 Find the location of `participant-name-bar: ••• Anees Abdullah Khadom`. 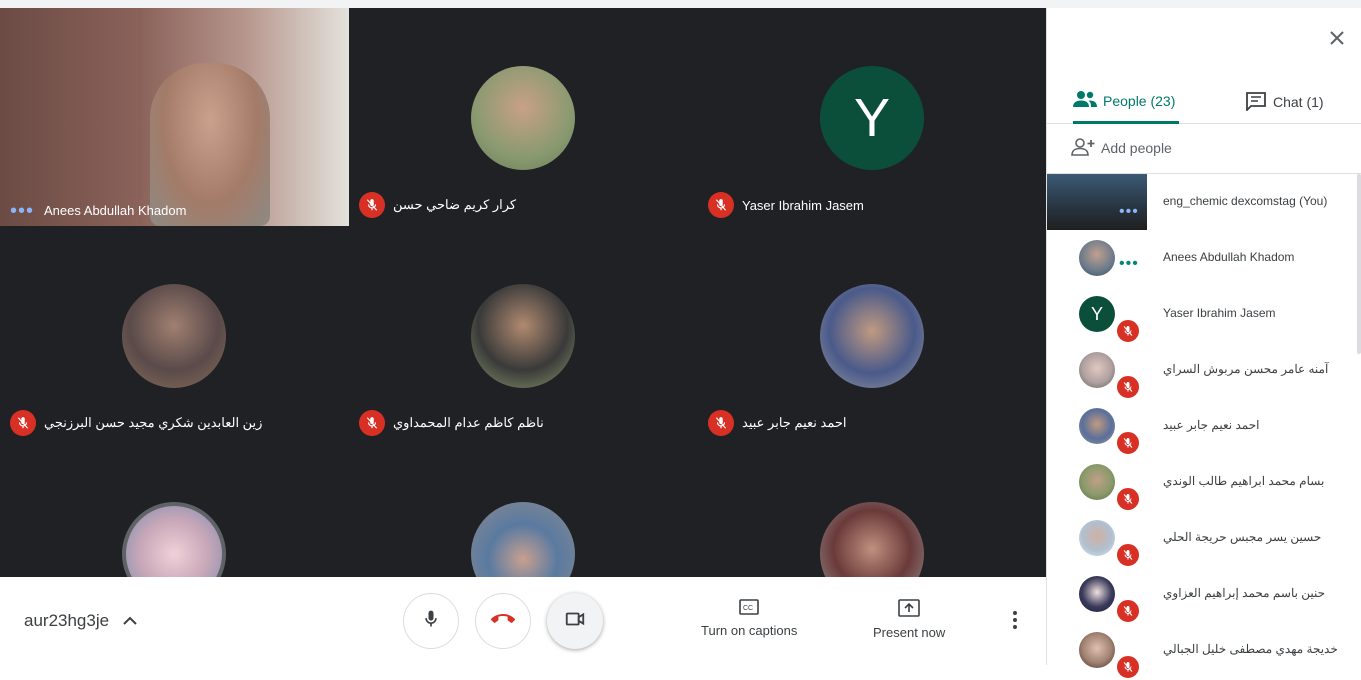

participant-name-bar: ••• Anees Abdullah Khadom is located at coordinates (98, 211).